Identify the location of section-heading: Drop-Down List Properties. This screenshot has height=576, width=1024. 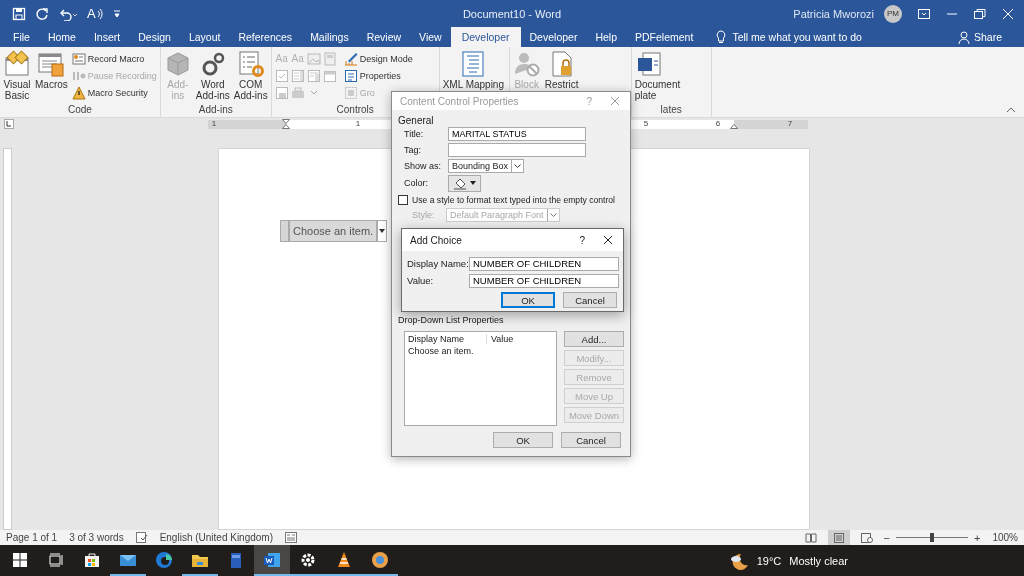
(451, 320).